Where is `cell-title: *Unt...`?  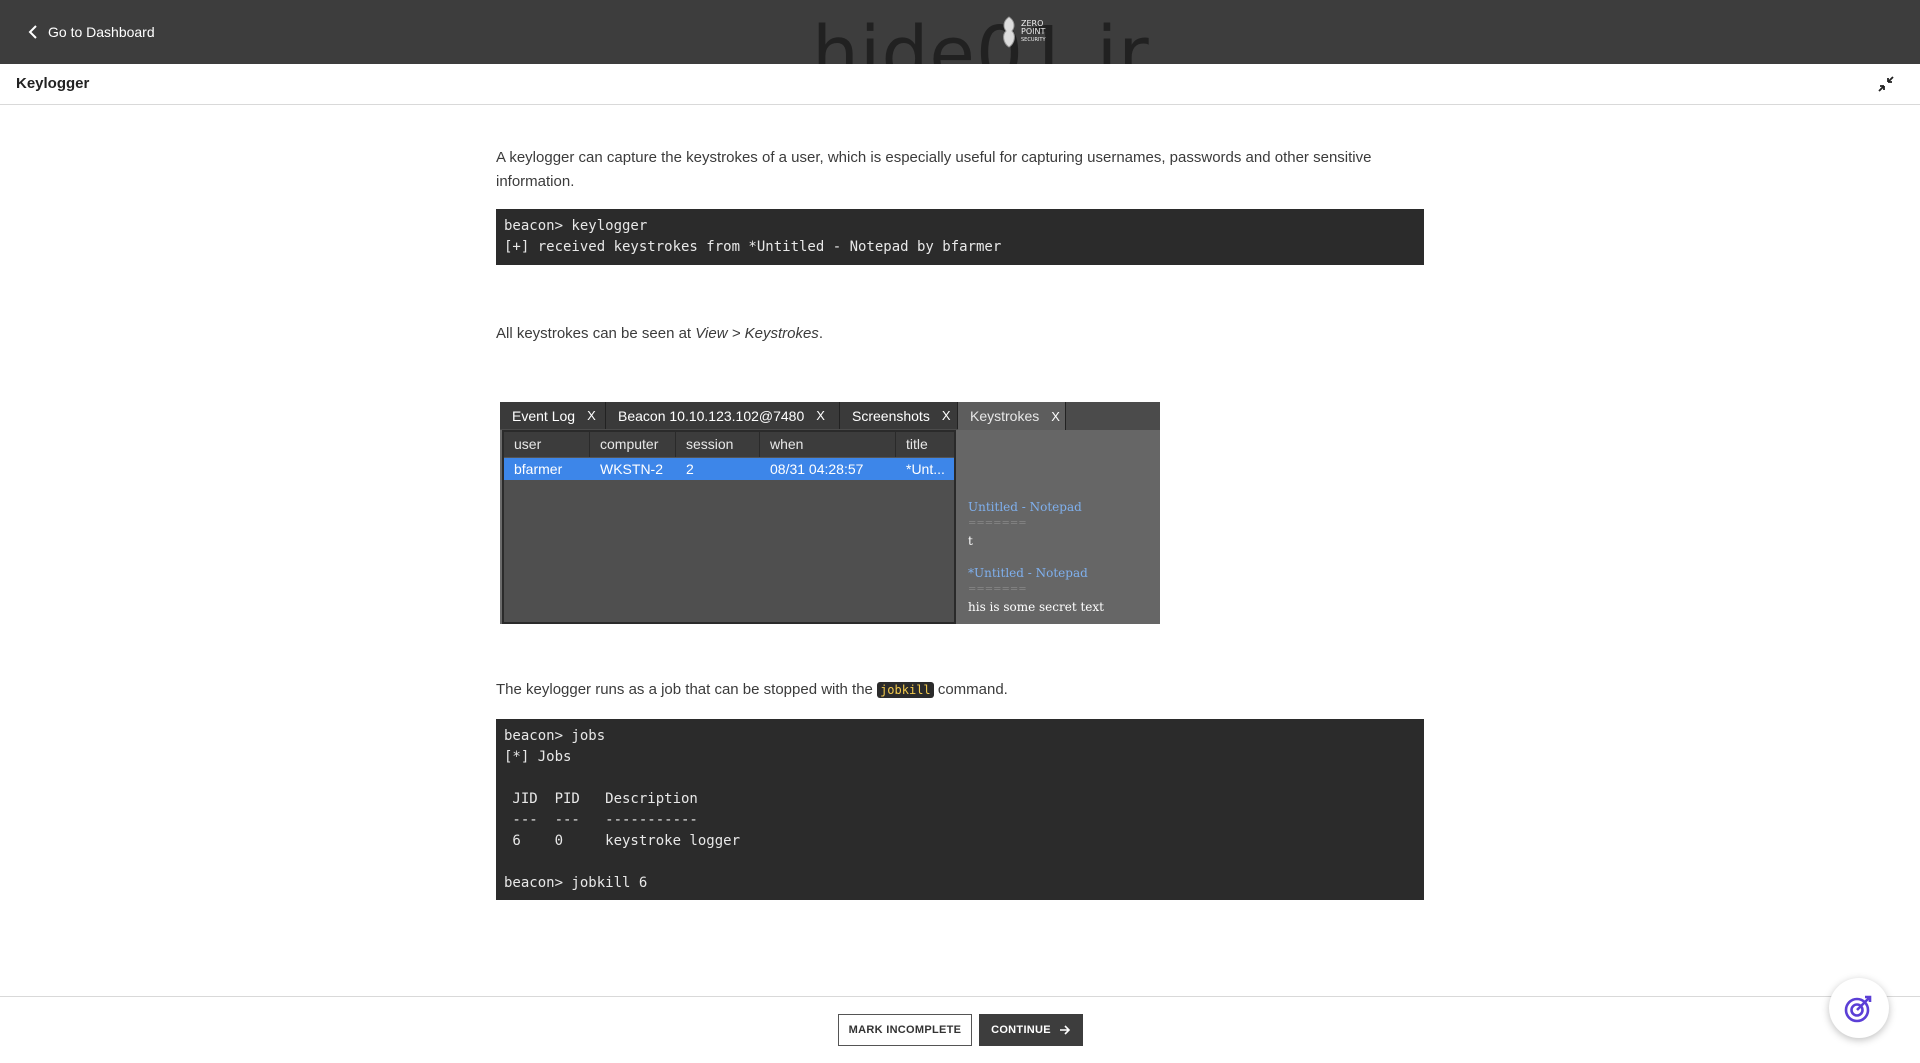
cell-title: *Unt... is located at coordinates (925, 469).